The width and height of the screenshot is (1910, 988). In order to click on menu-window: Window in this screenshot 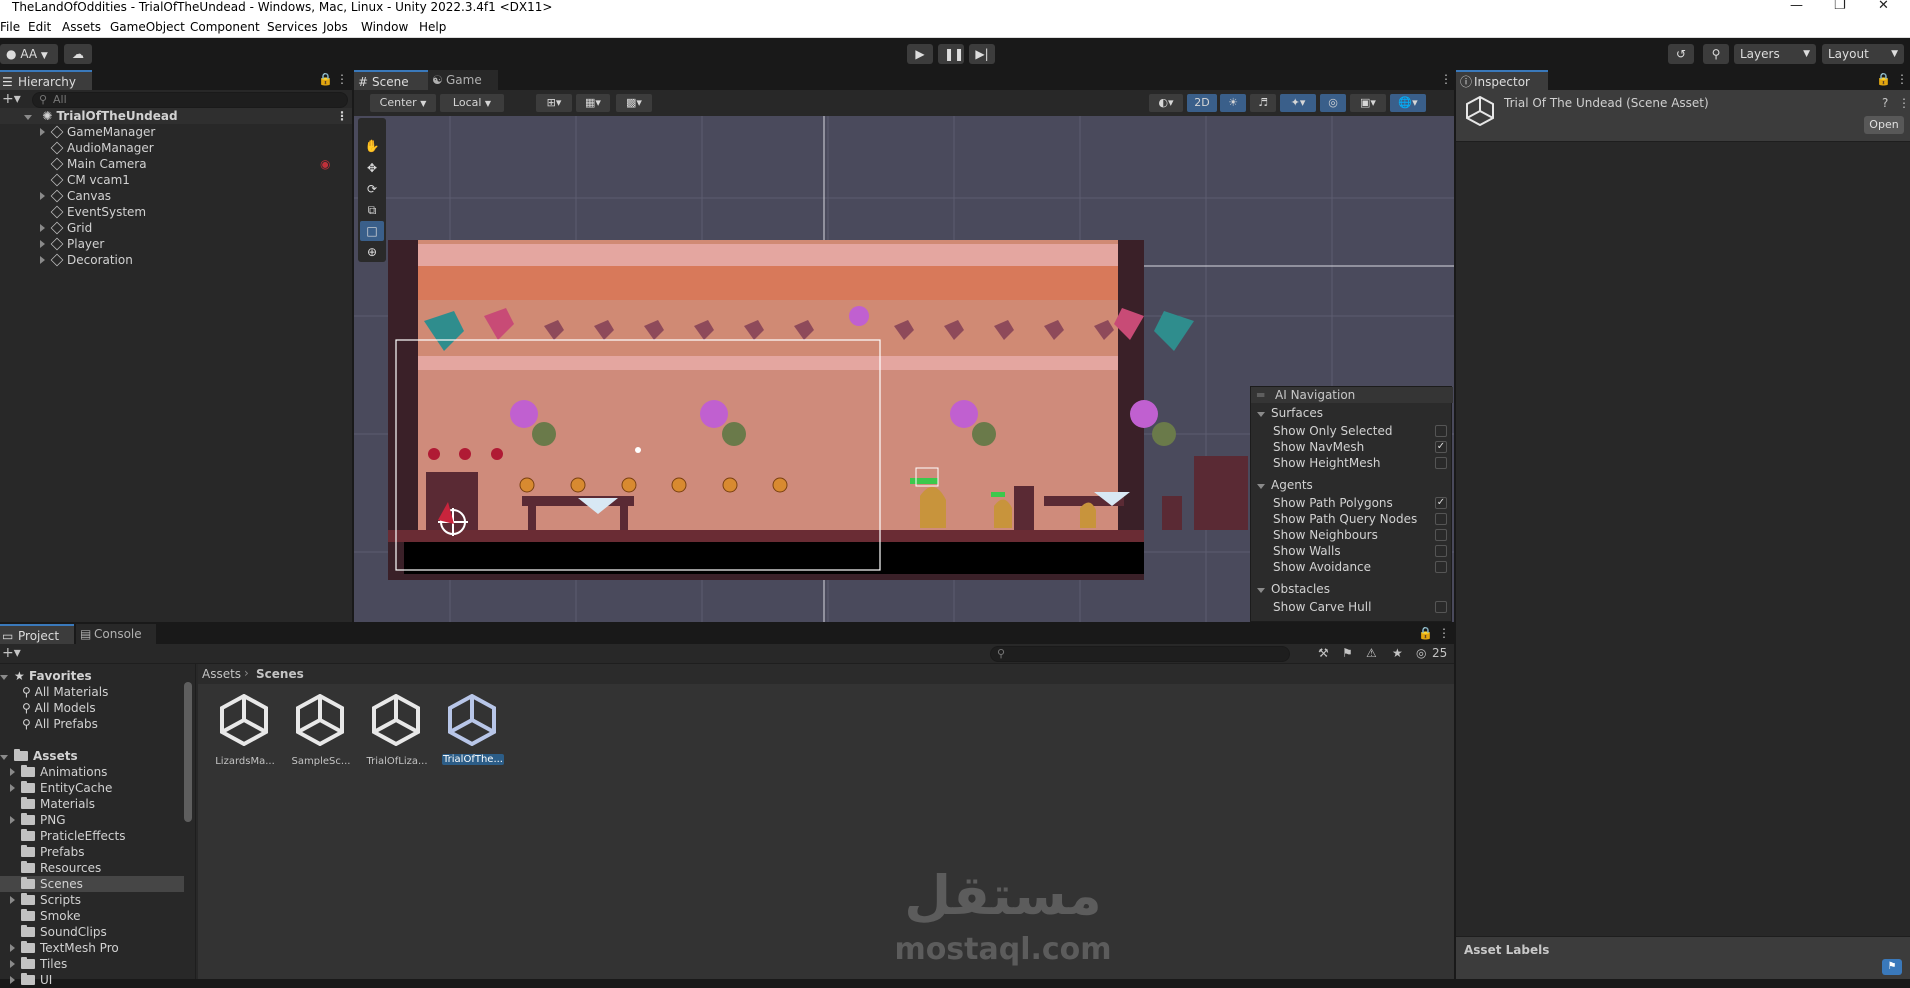, I will do `click(384, 27)`.